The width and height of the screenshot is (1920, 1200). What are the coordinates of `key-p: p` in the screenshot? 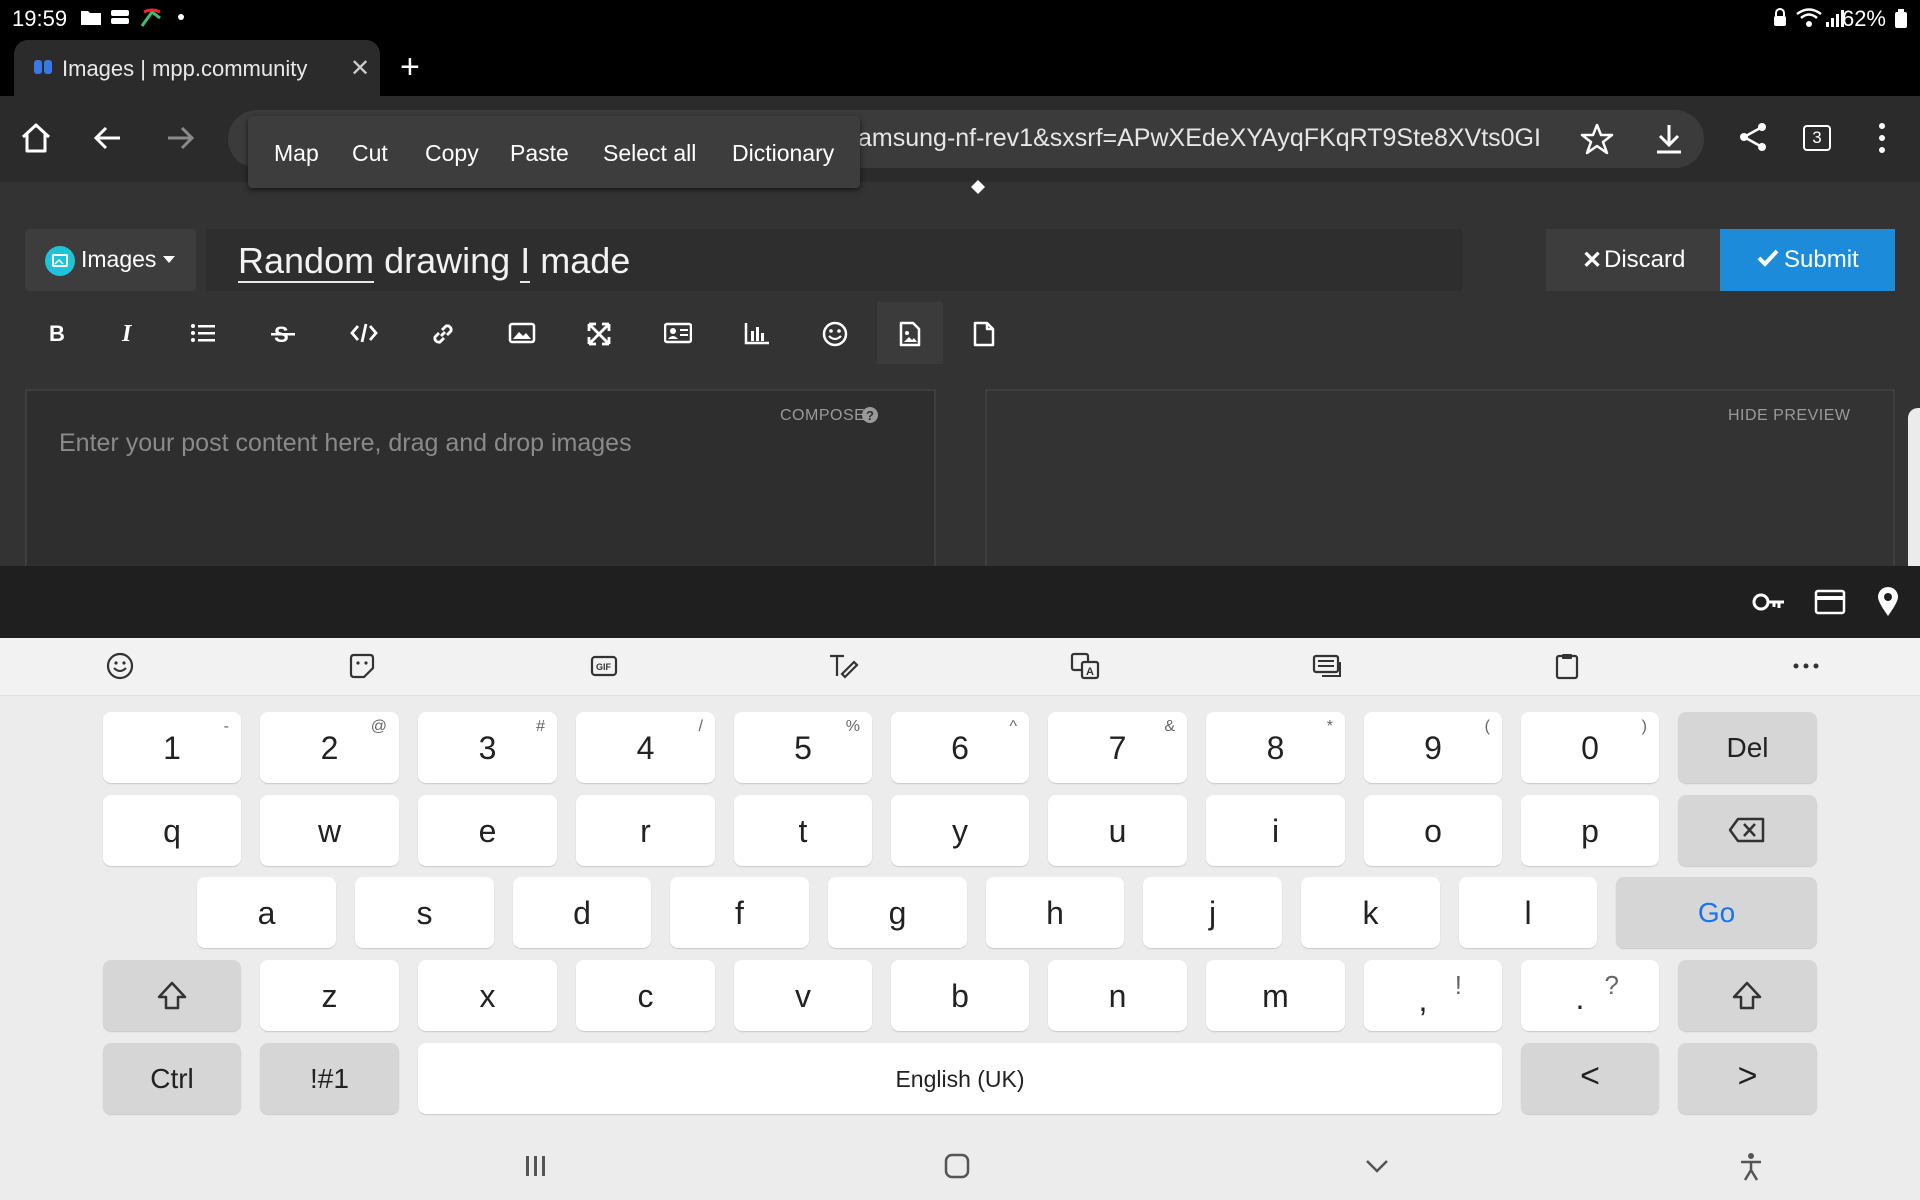 It's located at (1590, 830).